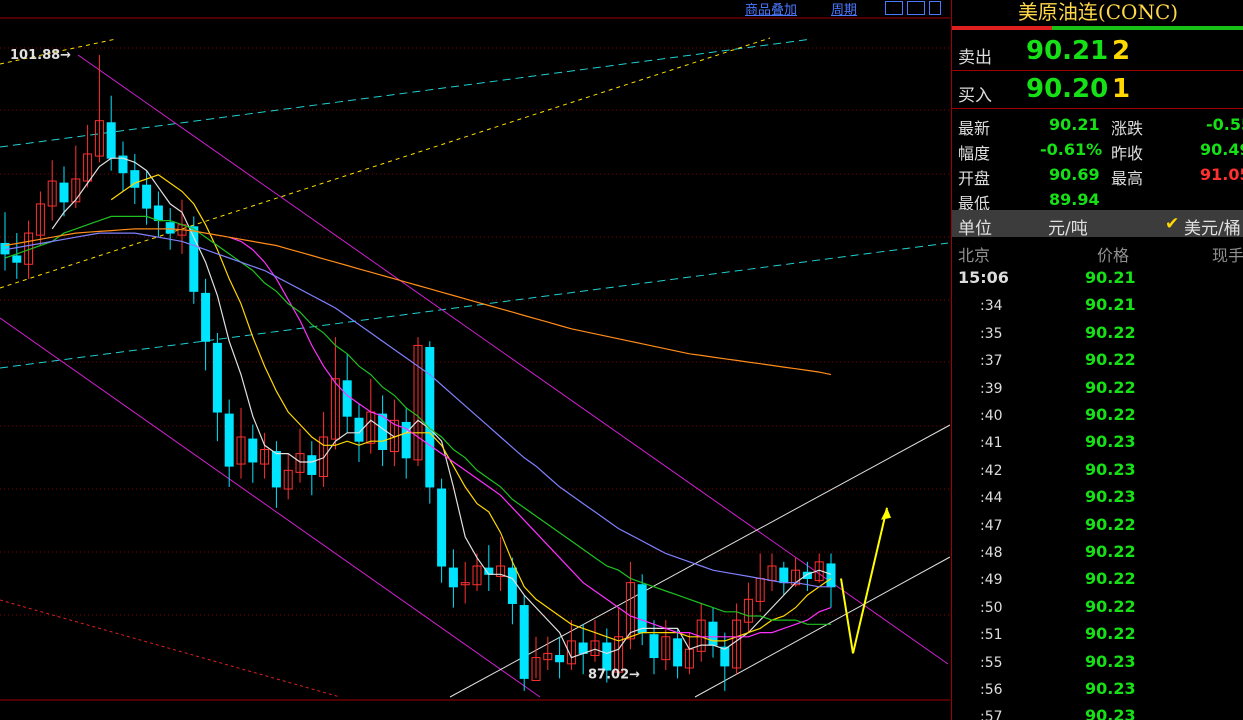  I want to click on bid-price: 90.20, so click(1067, 89).